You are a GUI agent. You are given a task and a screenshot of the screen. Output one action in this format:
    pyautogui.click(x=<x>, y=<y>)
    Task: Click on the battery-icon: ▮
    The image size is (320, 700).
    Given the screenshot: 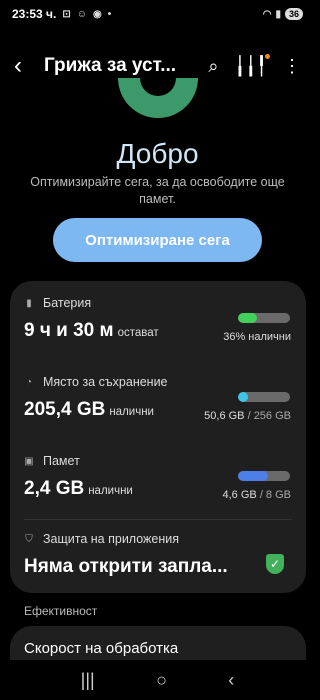 What is the action you would take?
    pyautogui.click(x=29, y=303)
    